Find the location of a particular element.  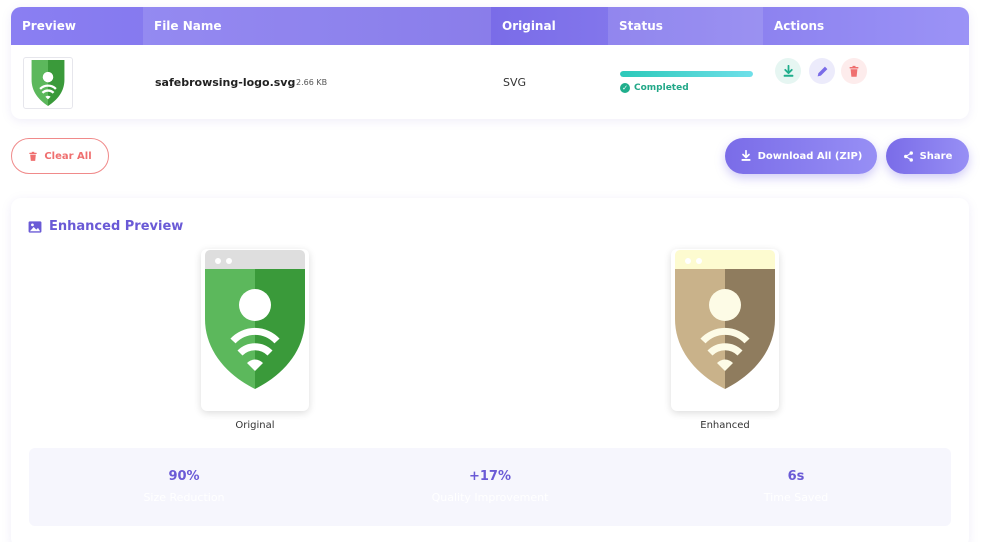

progress-fill is located at coordinates (686, 74).